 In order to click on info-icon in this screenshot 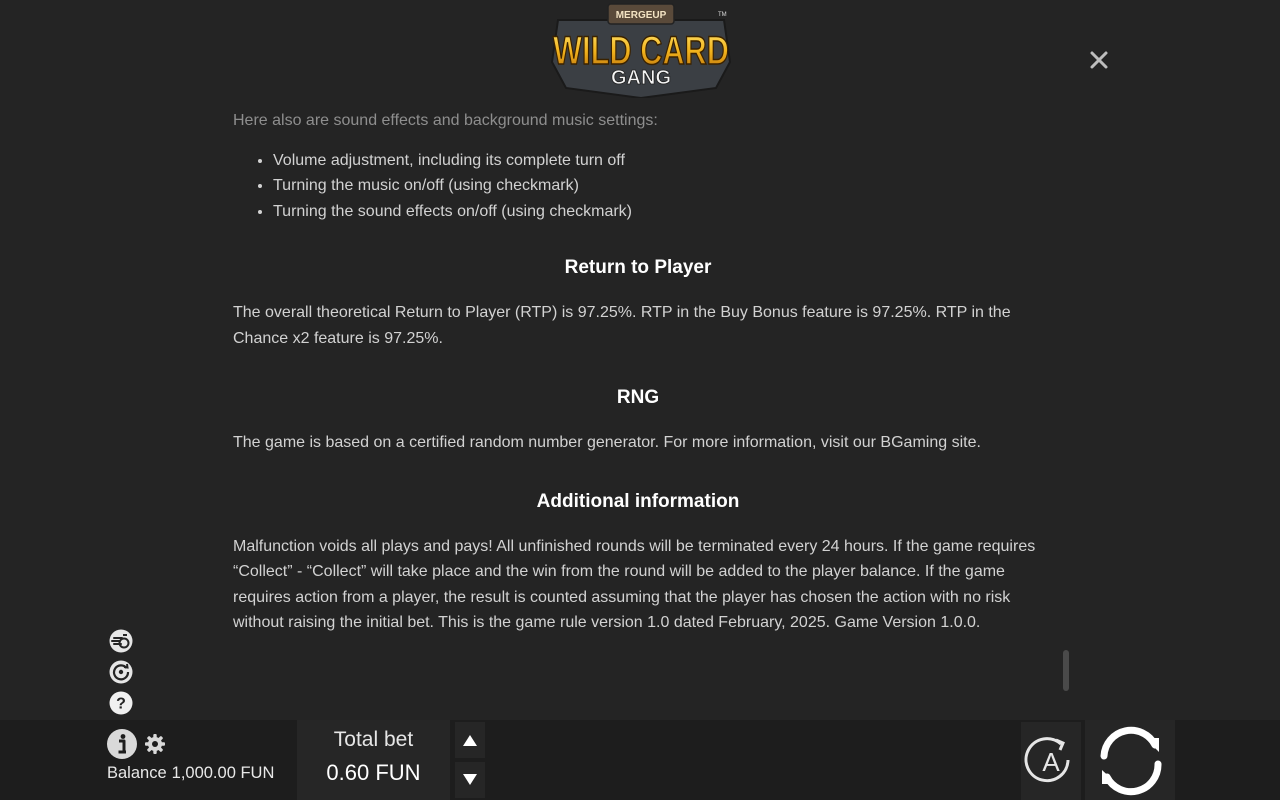, I will do `click(122, 744)`.